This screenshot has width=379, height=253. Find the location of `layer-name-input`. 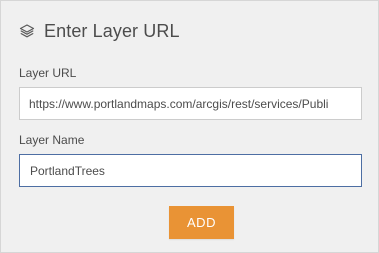

layer-name-input is located at coordinates (190, 170).